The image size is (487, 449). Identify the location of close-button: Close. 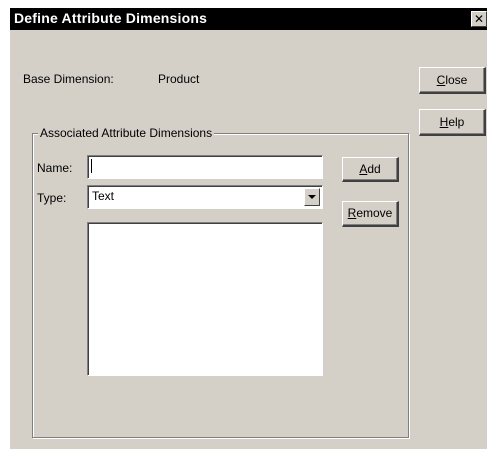
(452, 80).